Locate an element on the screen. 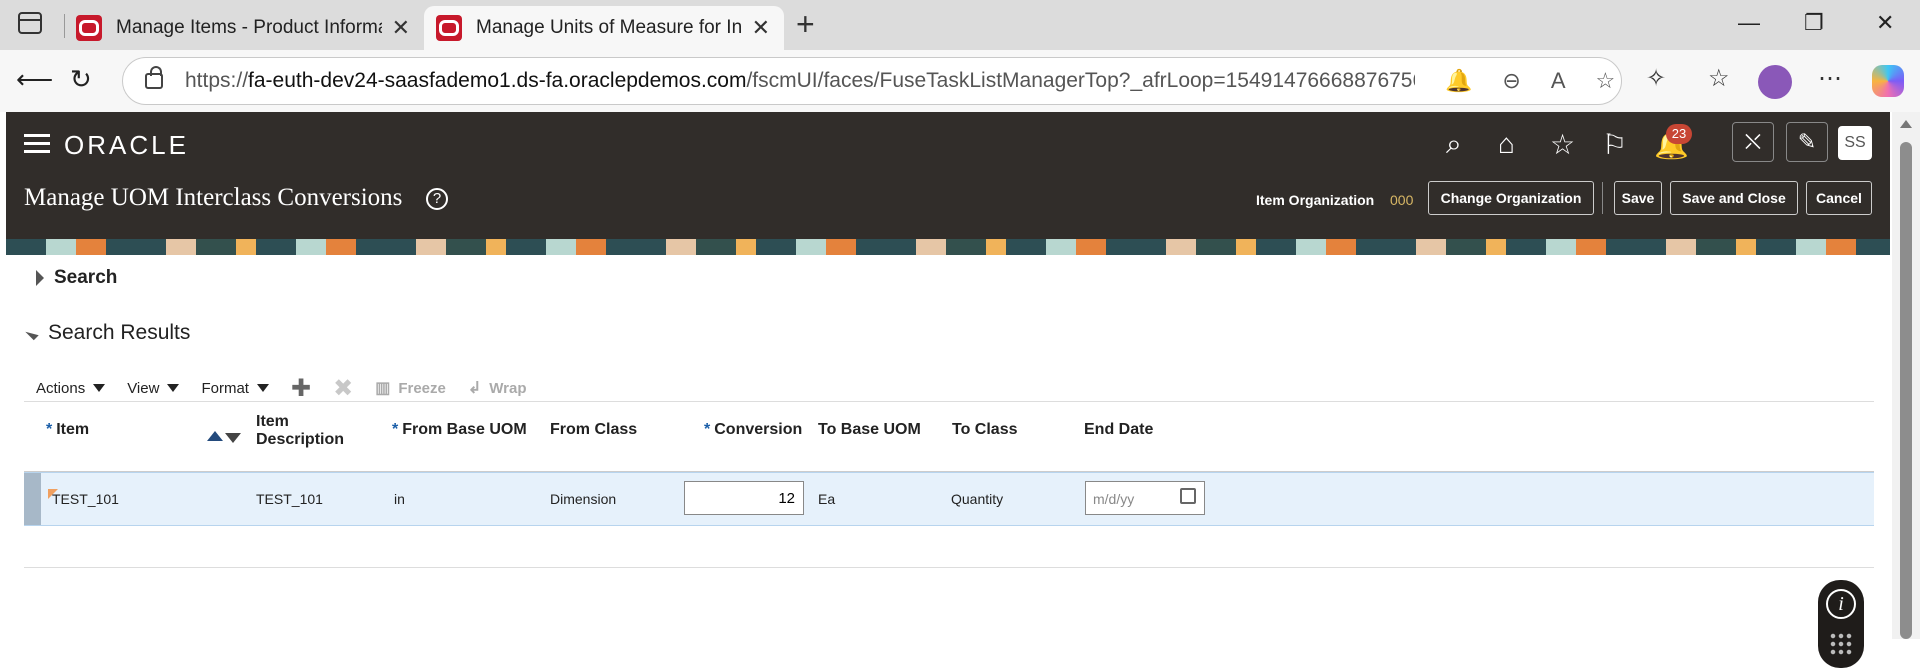  column-header-item-description: Item Description is located at coordinates (300, 431).